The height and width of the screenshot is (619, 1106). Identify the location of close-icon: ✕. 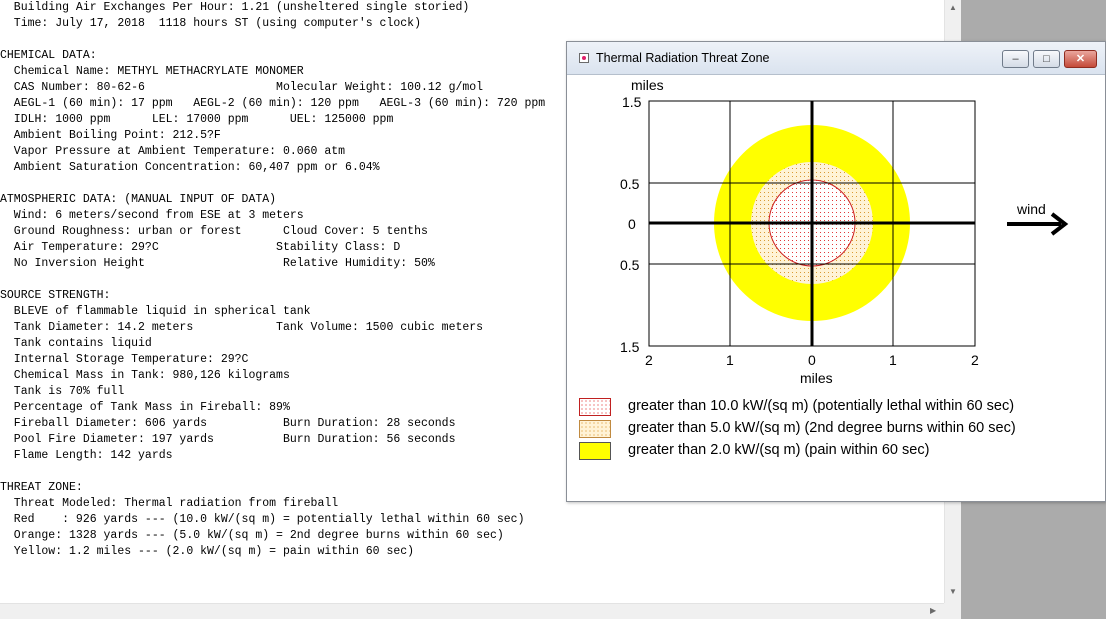
(1080, 59).